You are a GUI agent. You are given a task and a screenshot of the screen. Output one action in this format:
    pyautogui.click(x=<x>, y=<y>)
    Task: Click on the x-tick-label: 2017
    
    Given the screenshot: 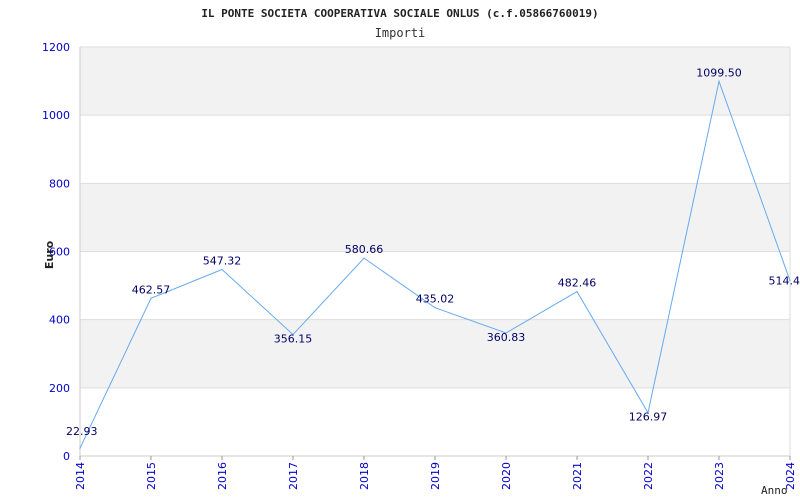 What is the action you would take?
    pyautogui.click(x=293, y=476)
    